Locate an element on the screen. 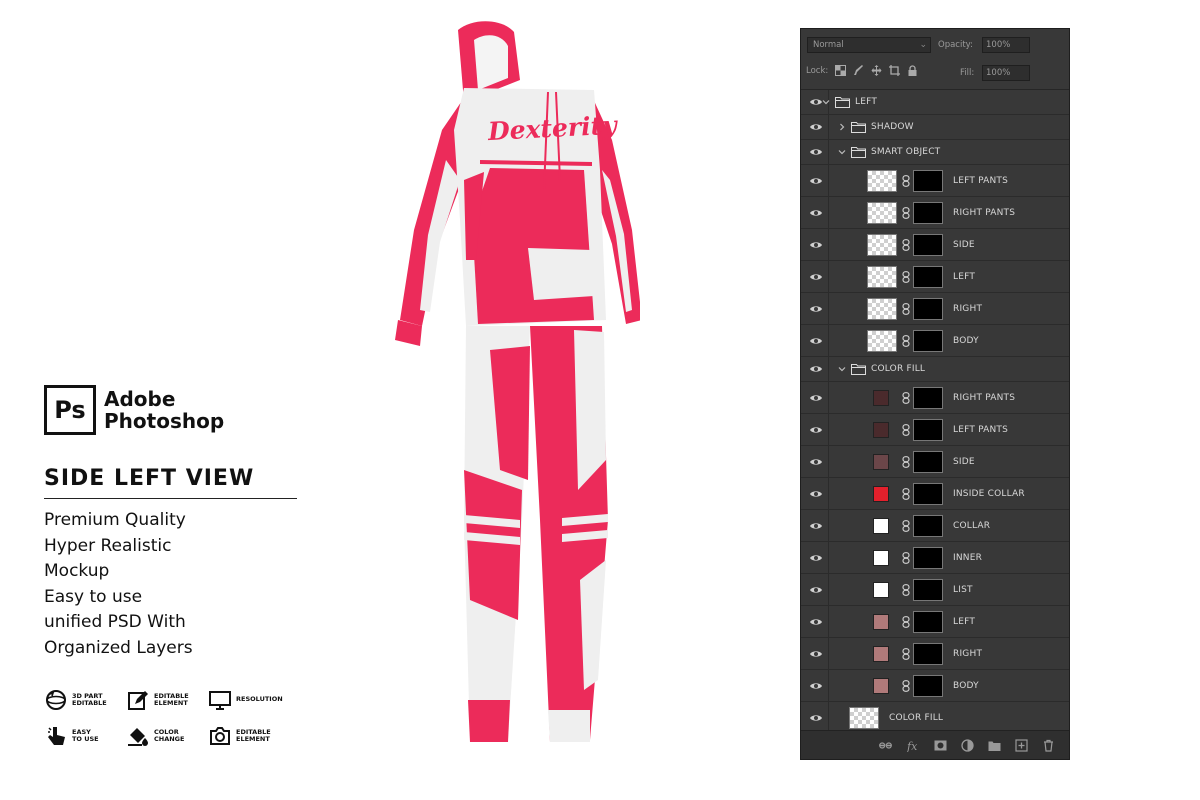 This screenshot has width=1200, height=800. chevron-right-icon is located at coordinates (842, 127).